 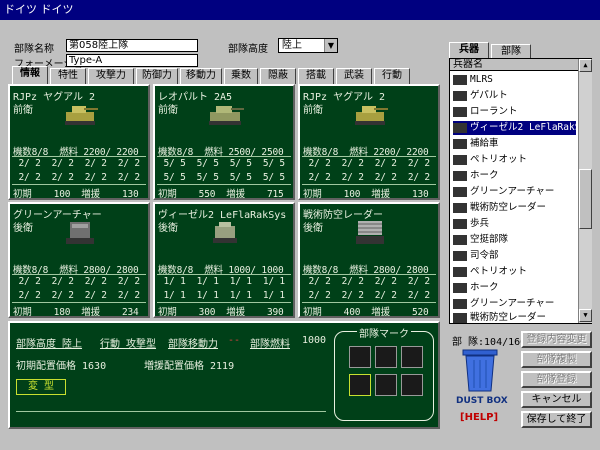 I want to click on altitude-select-value: 陸上, so click(x=292, y=45).